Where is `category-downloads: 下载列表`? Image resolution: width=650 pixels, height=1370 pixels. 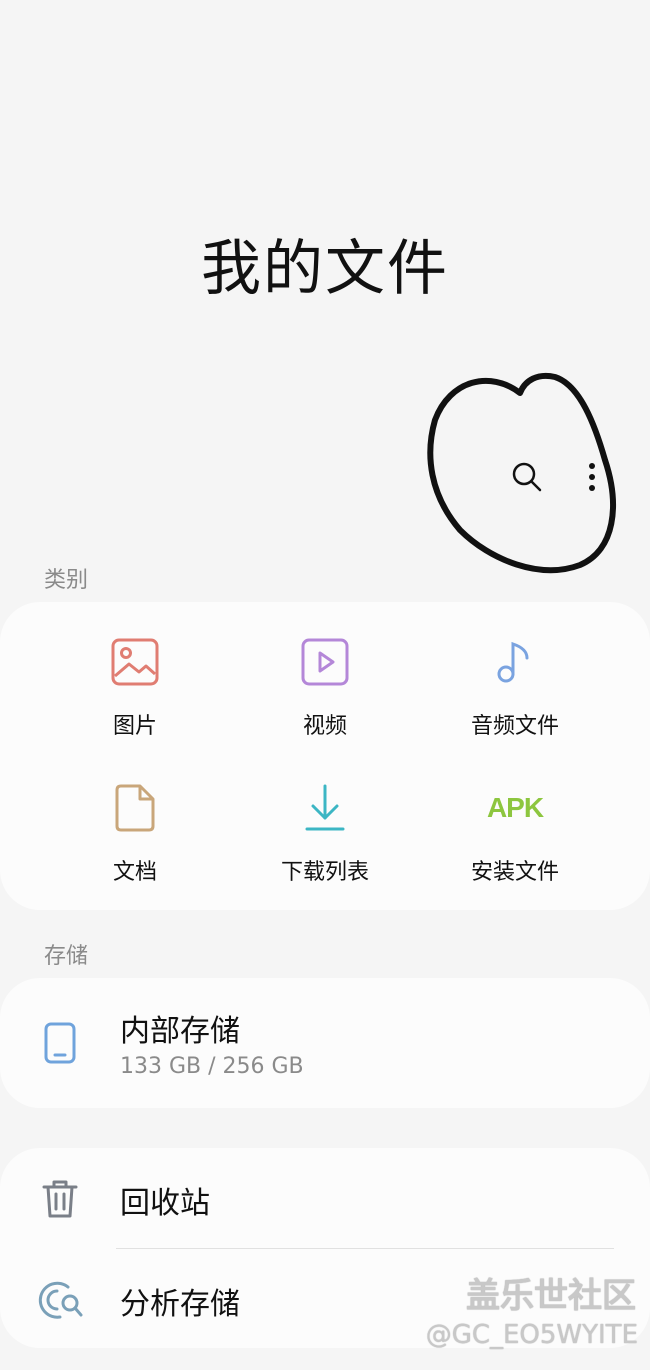
category-downloads: 下载列表 is located at coordinates (325, 833).